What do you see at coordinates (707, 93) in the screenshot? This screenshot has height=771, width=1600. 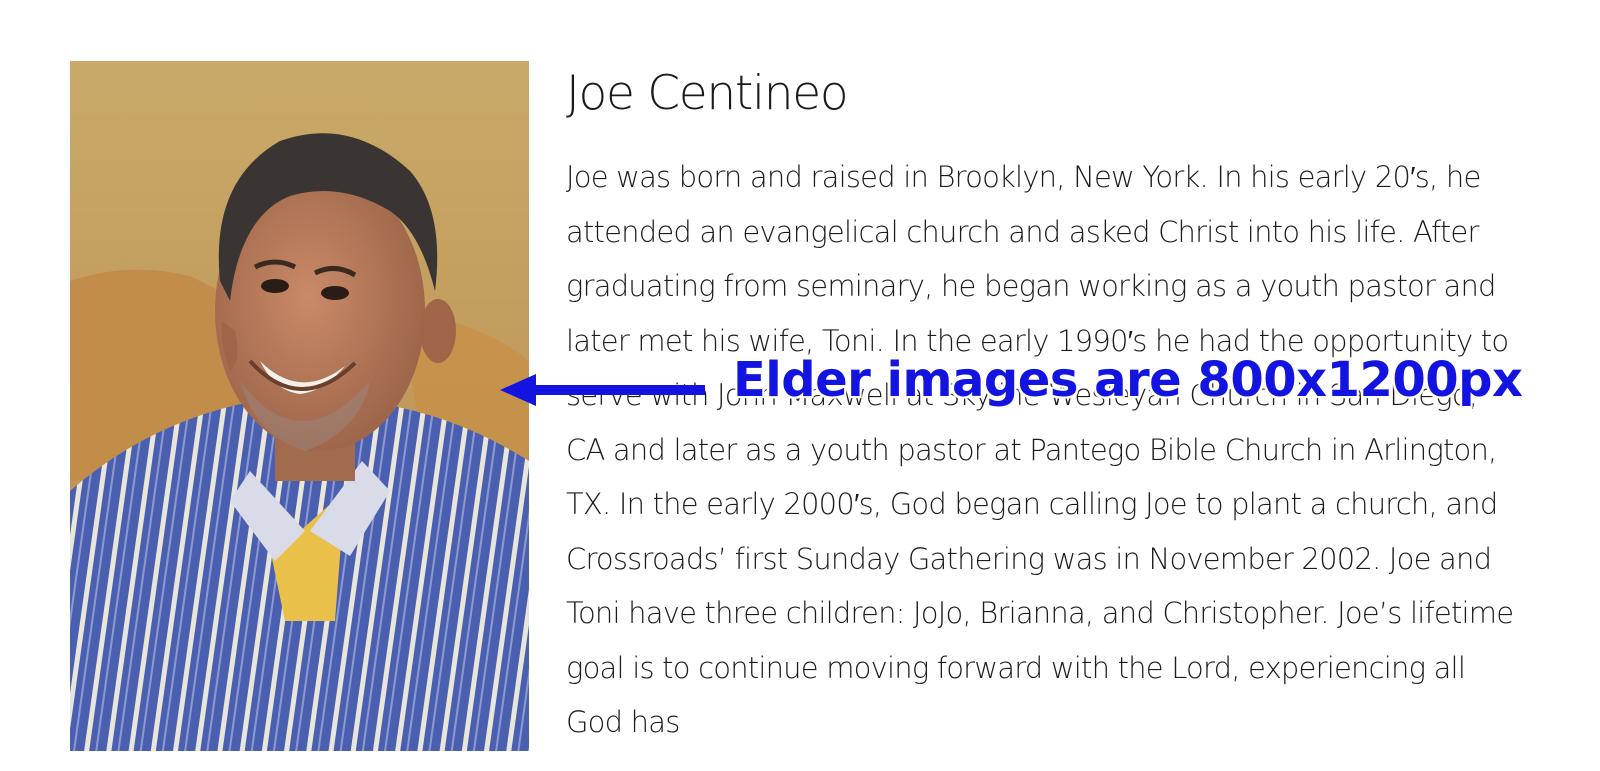 I see `elder-name: Joe Centineo` at bounding box center [707, 93].